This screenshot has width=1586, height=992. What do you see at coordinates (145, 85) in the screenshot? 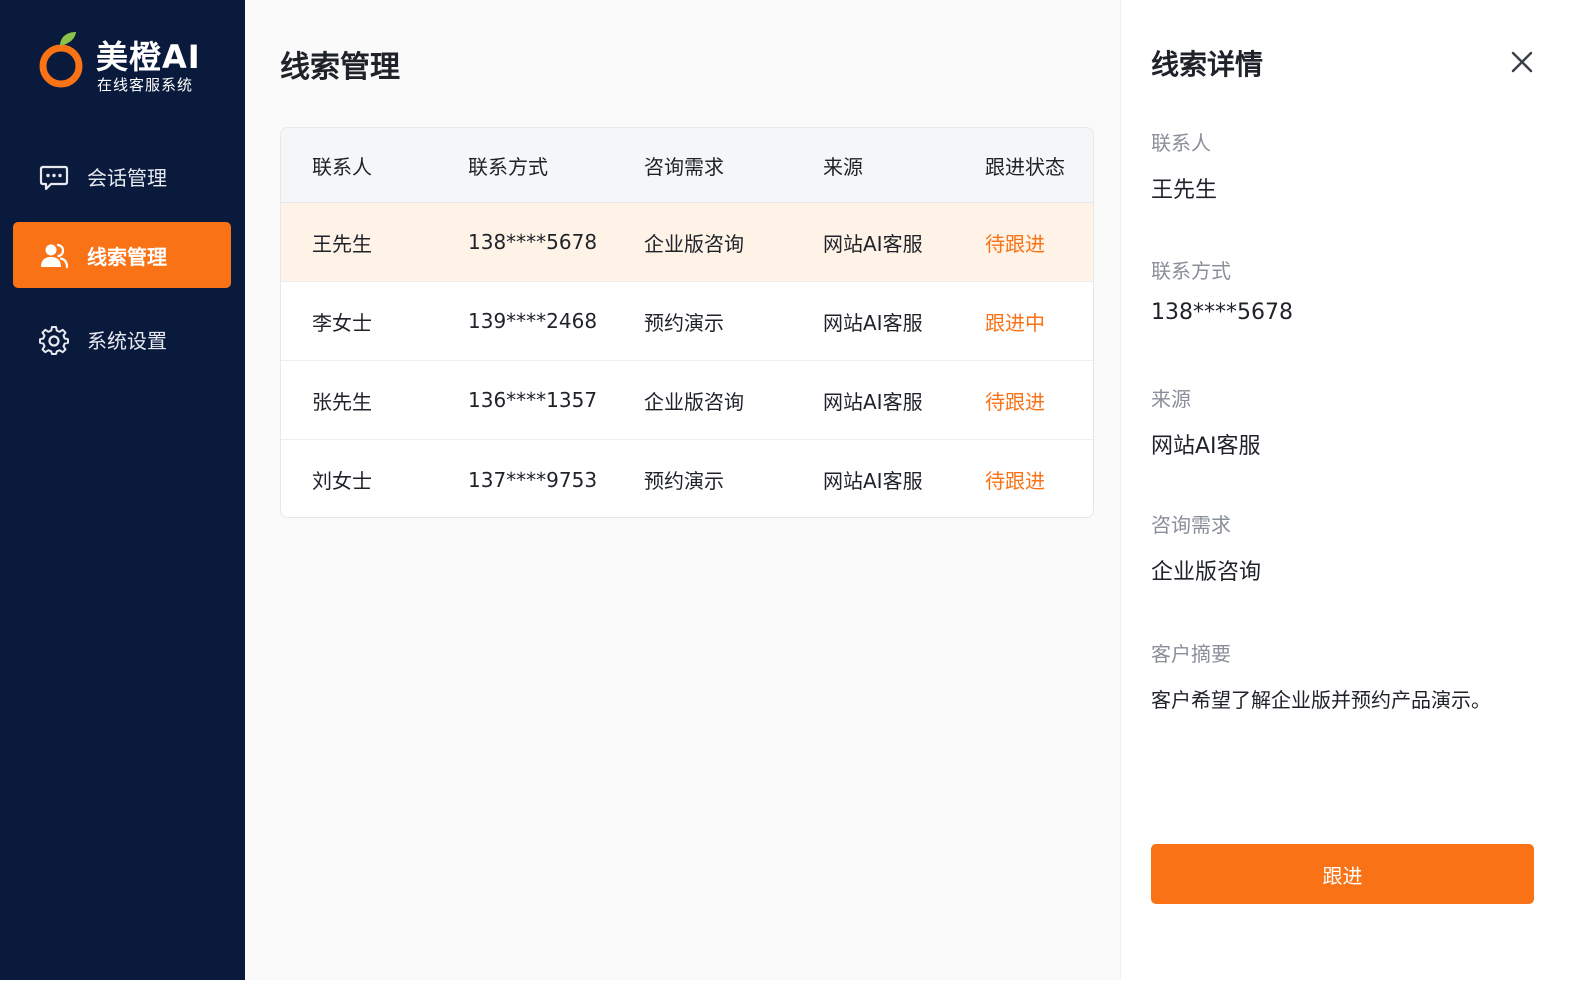
I see `brand-subtitle: 在线客服系统` at bounding box center [145, 85].